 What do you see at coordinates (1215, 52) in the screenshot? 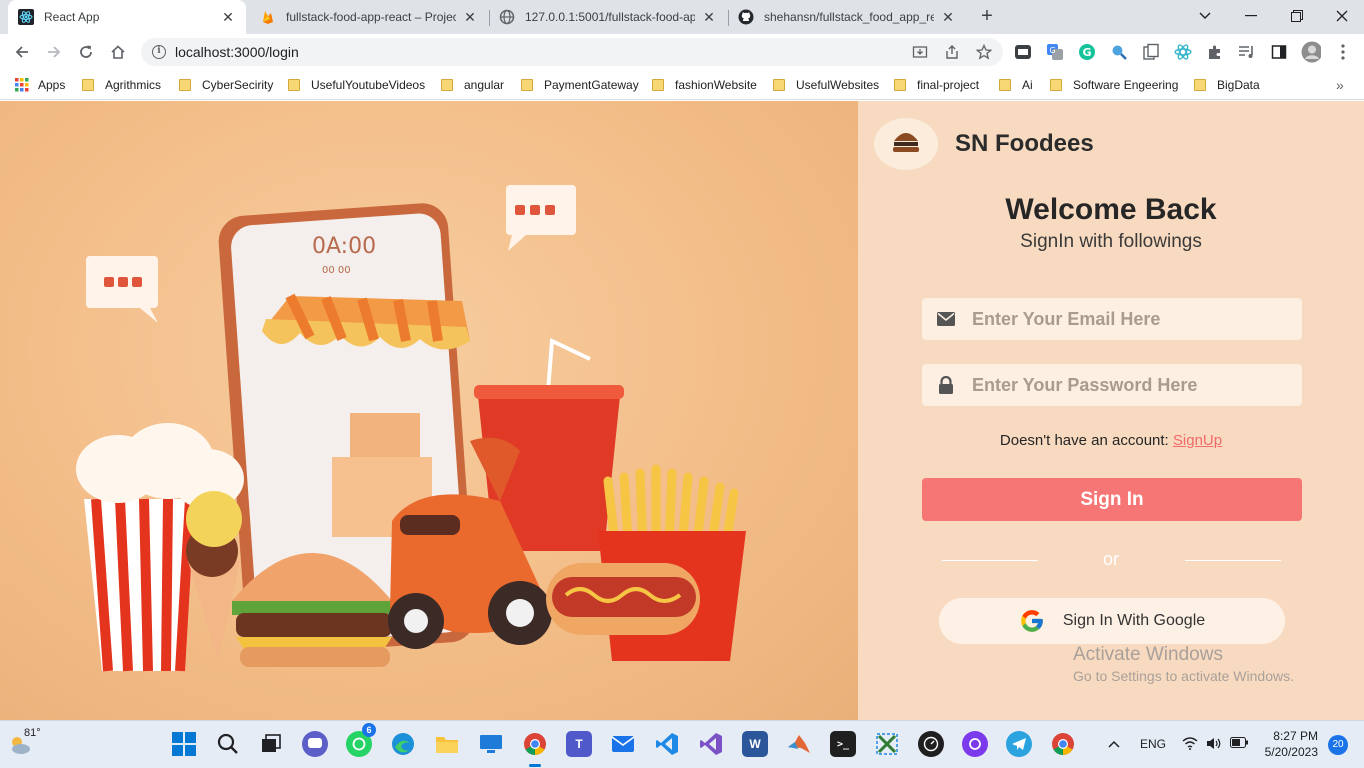
I see `puzzle-extensions-icon` at bounding box center [1215, 52].